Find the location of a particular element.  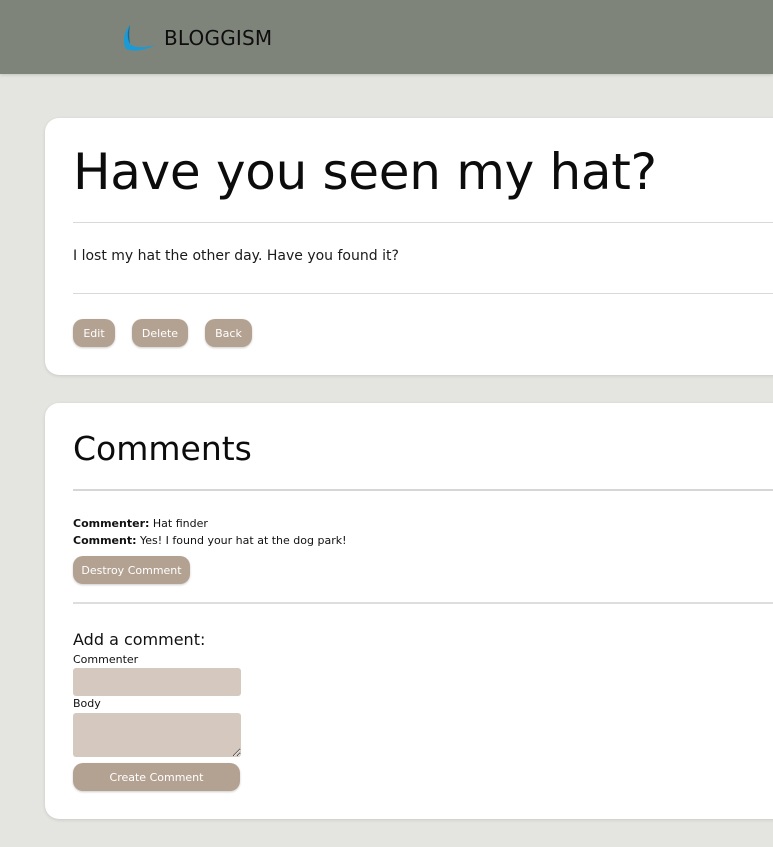

post-title: Have you seen my hat? is located at coordinates (365, 172).